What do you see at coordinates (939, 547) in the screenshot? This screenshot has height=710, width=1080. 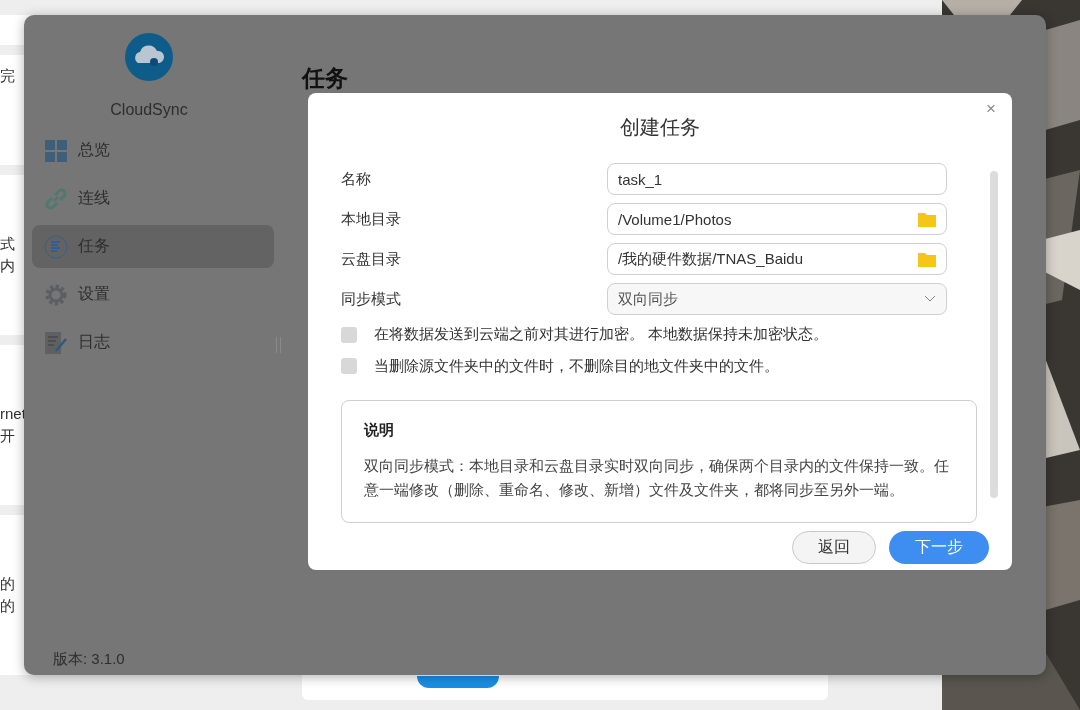 I see `next-button: 下一步` at bounding box center [939, 547].